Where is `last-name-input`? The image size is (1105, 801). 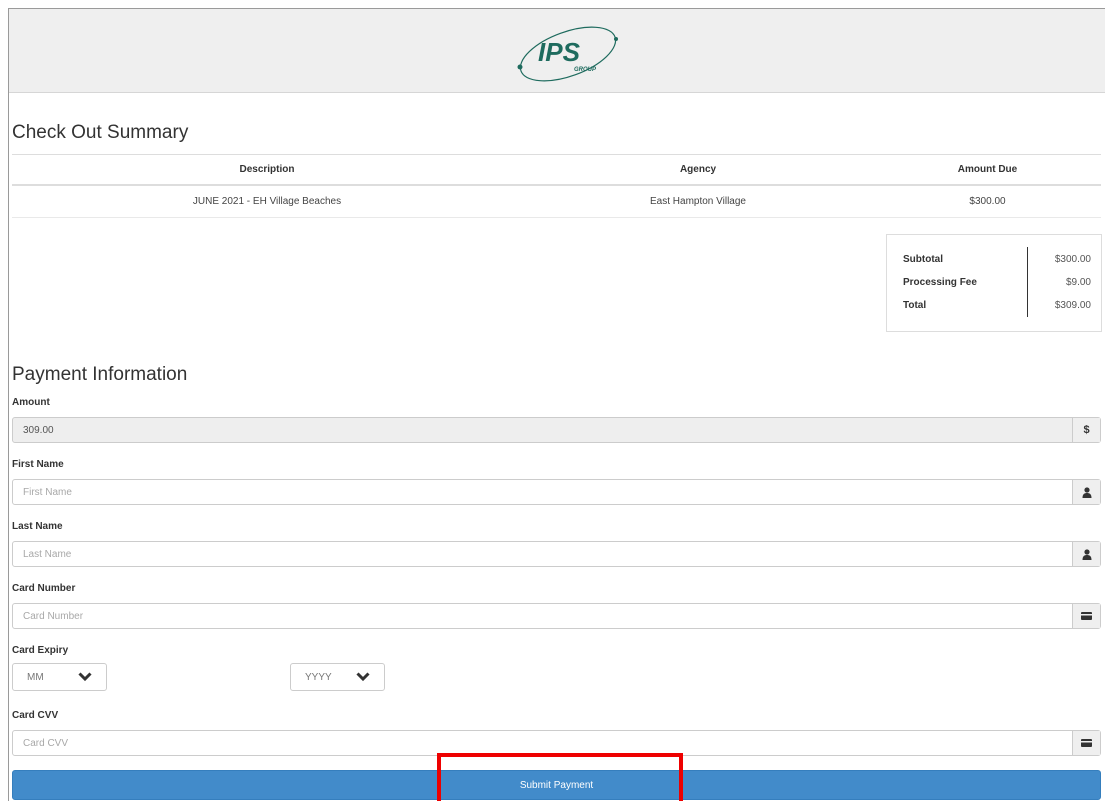
last-name-input is located at coordinates (542, 554).